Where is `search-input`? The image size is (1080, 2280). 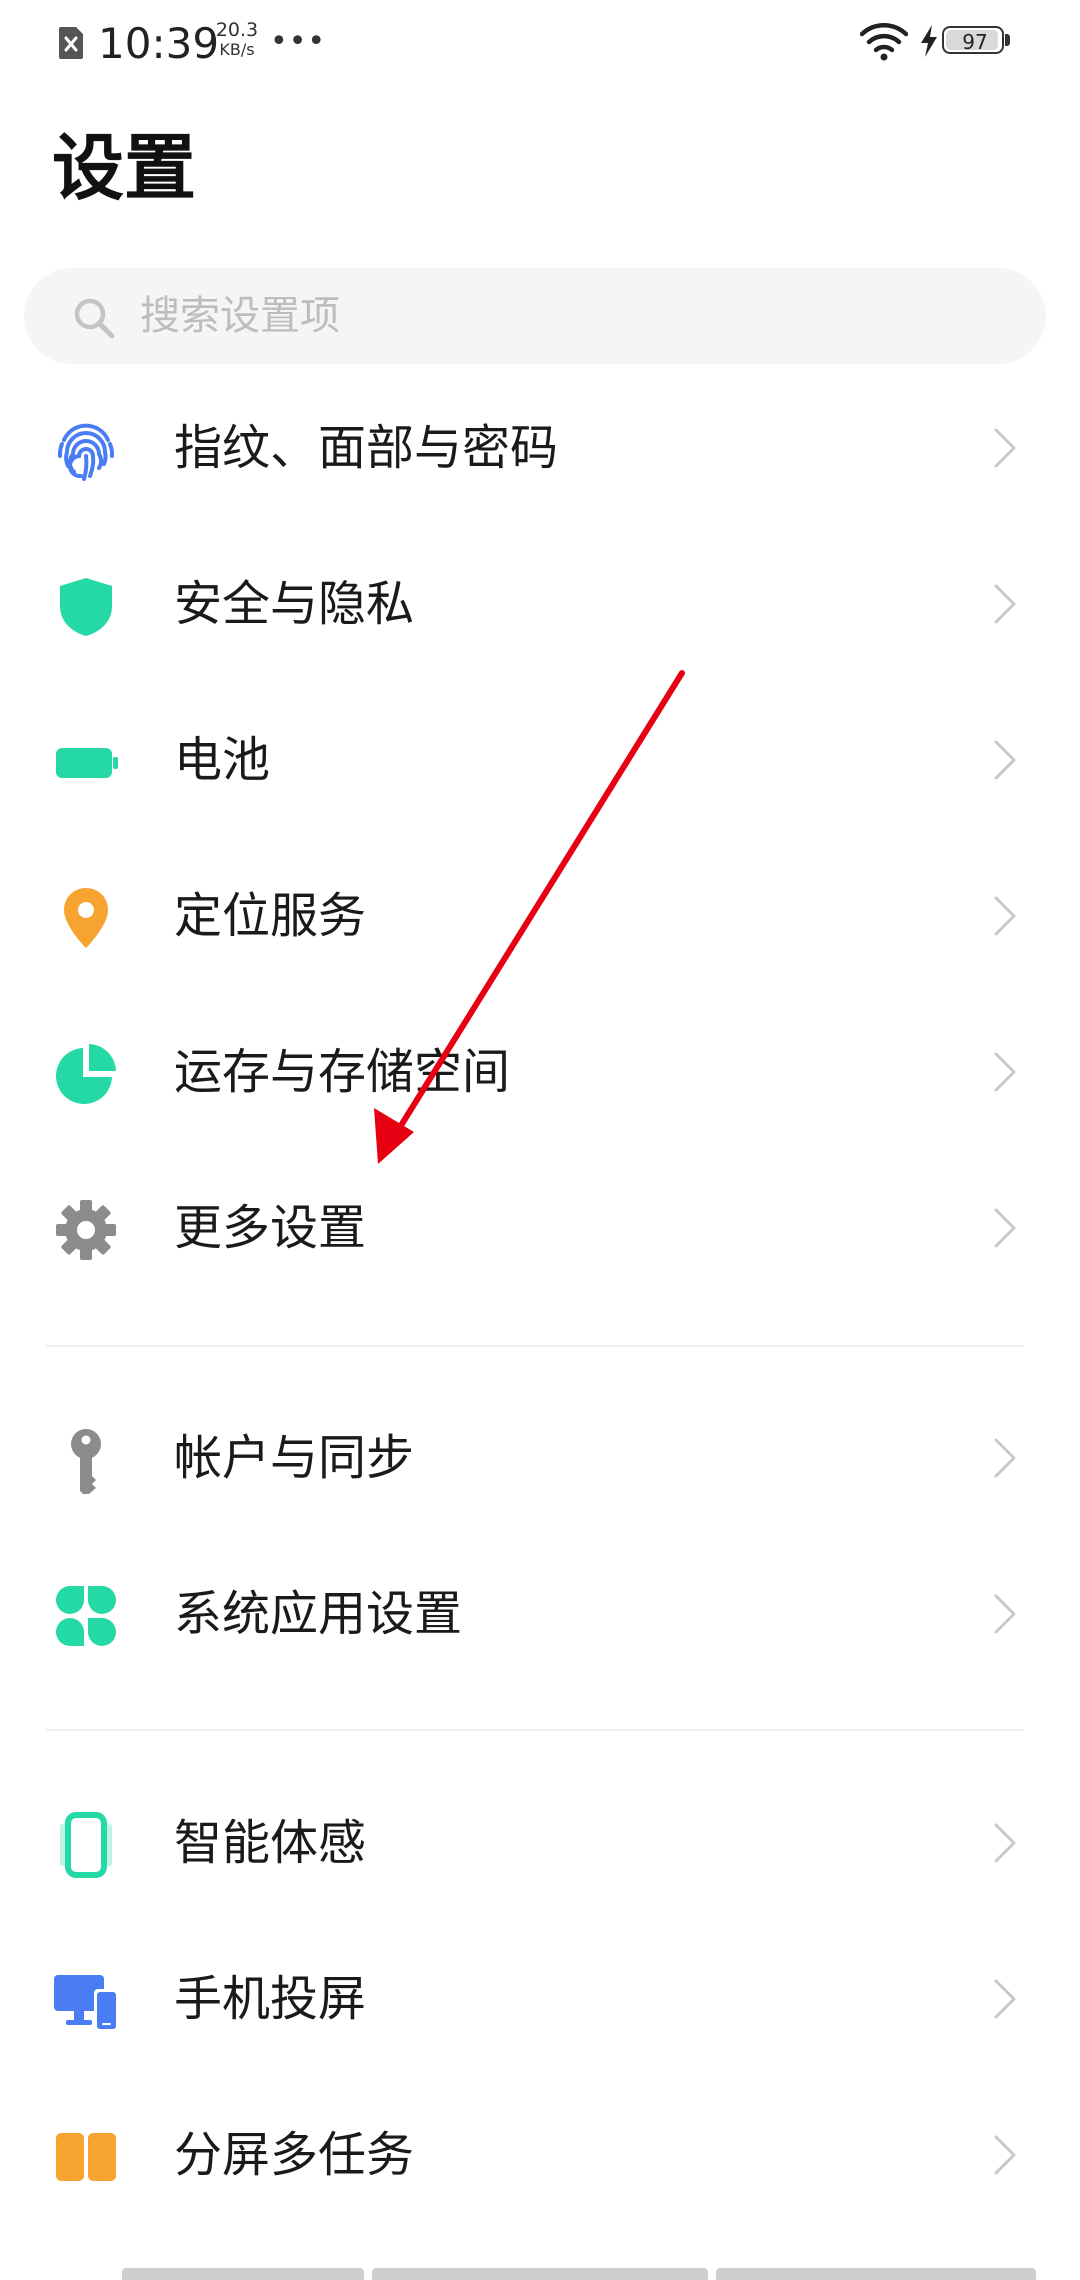 search-input is located at coordinates (570, 316).